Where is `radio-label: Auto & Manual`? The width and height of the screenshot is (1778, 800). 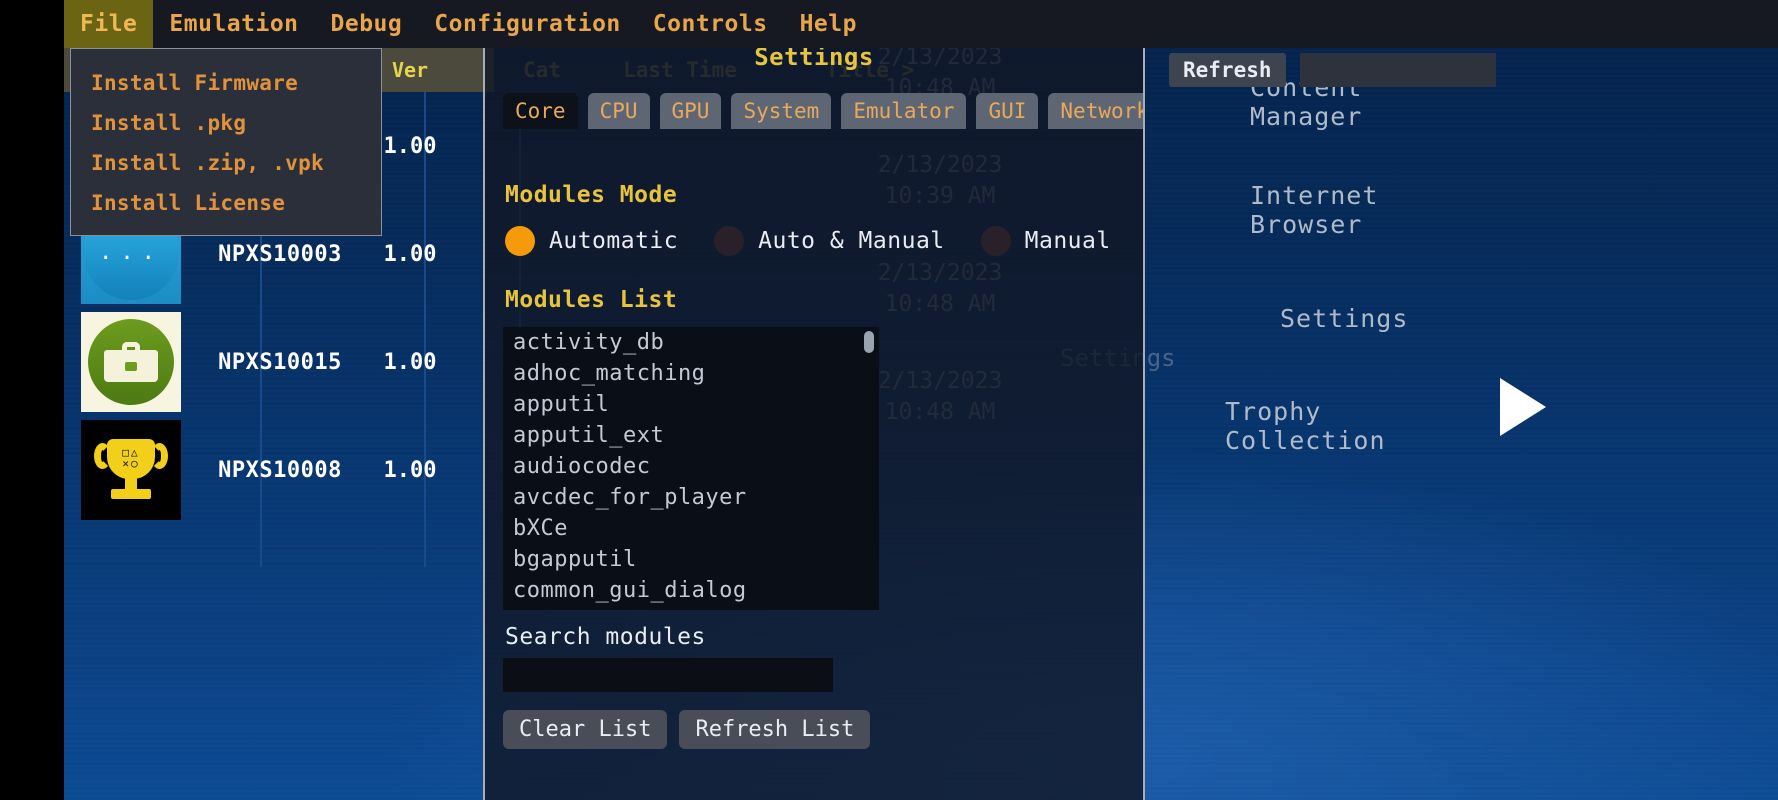 radio-label: Auto & Manual is located at coordinates (851, 241).